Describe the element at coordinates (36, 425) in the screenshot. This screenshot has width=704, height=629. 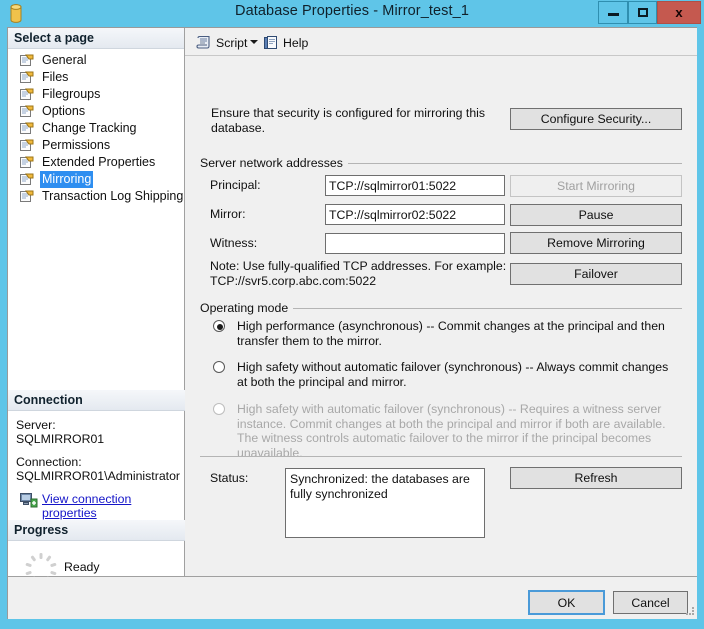
I see `server-label: Server:` at that location.